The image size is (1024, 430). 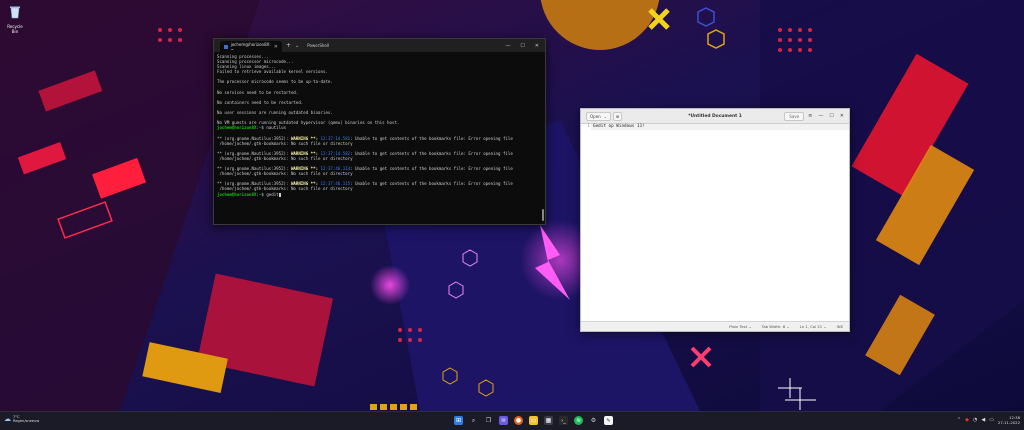 I want to click on system-tray: ⌃ ◆ ◔ ◀ ▭ 12:38 27-11-2022, so click(x=988, y=420).